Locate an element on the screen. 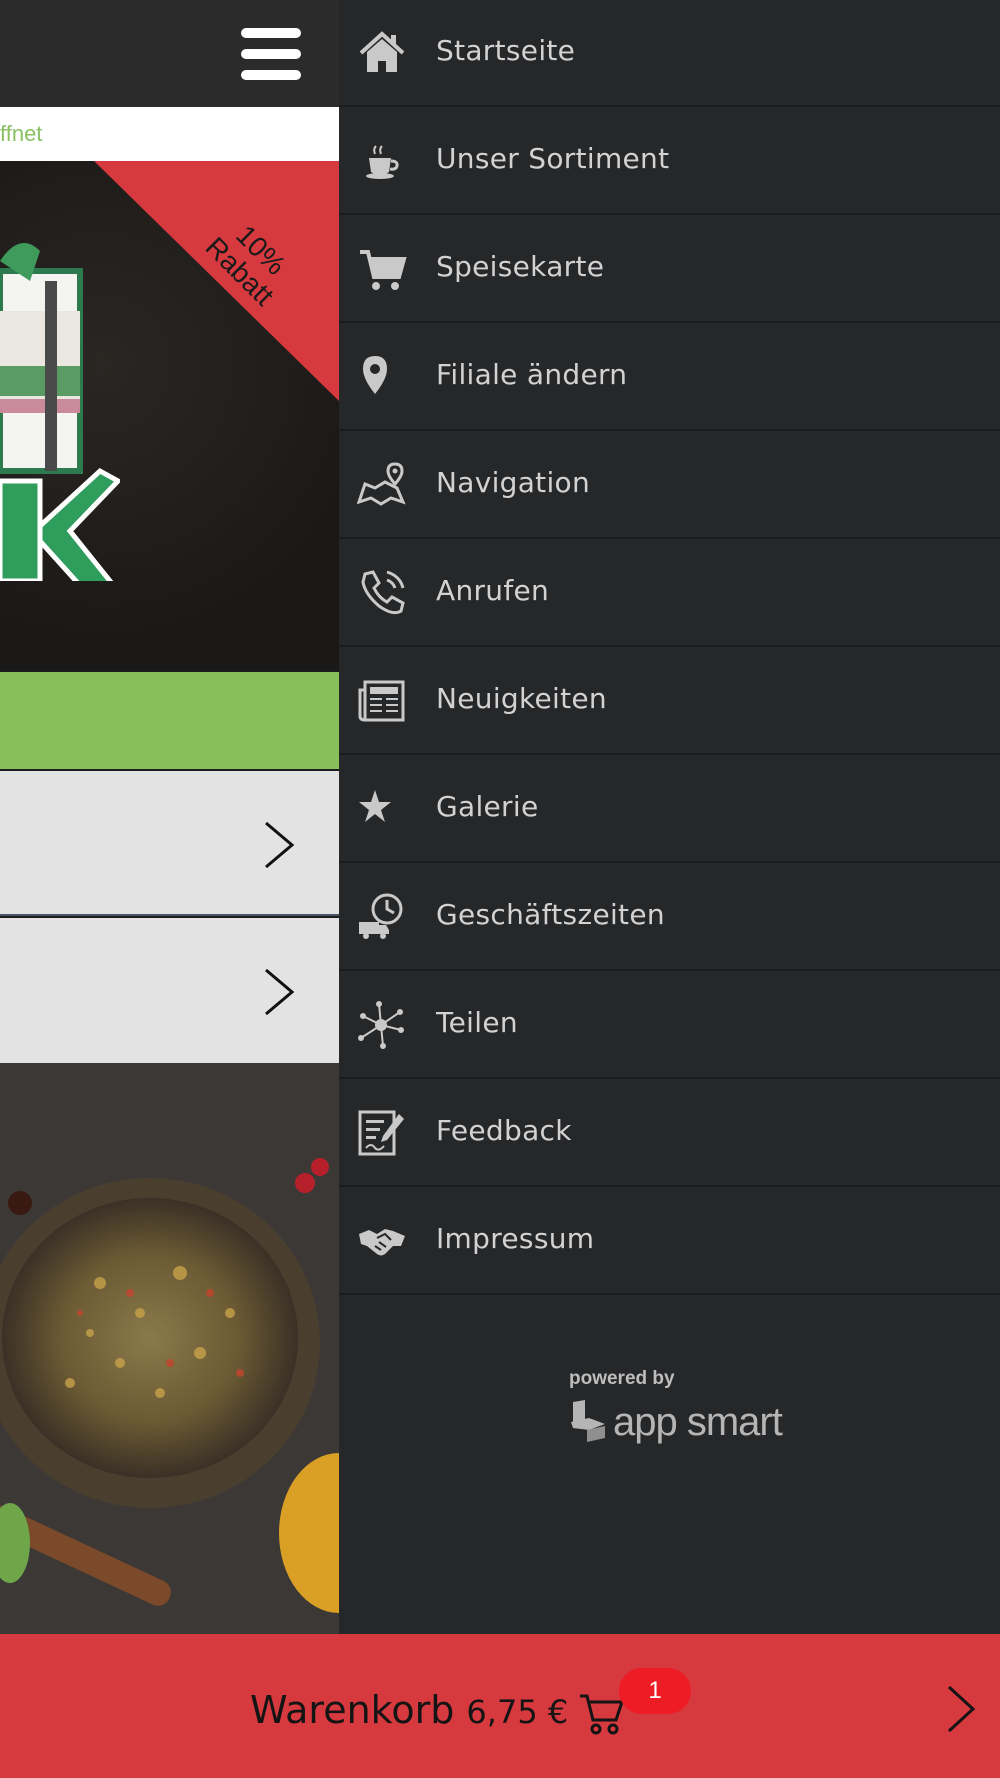  open-status-bar: ffnet is located at coordinates (169, 134).